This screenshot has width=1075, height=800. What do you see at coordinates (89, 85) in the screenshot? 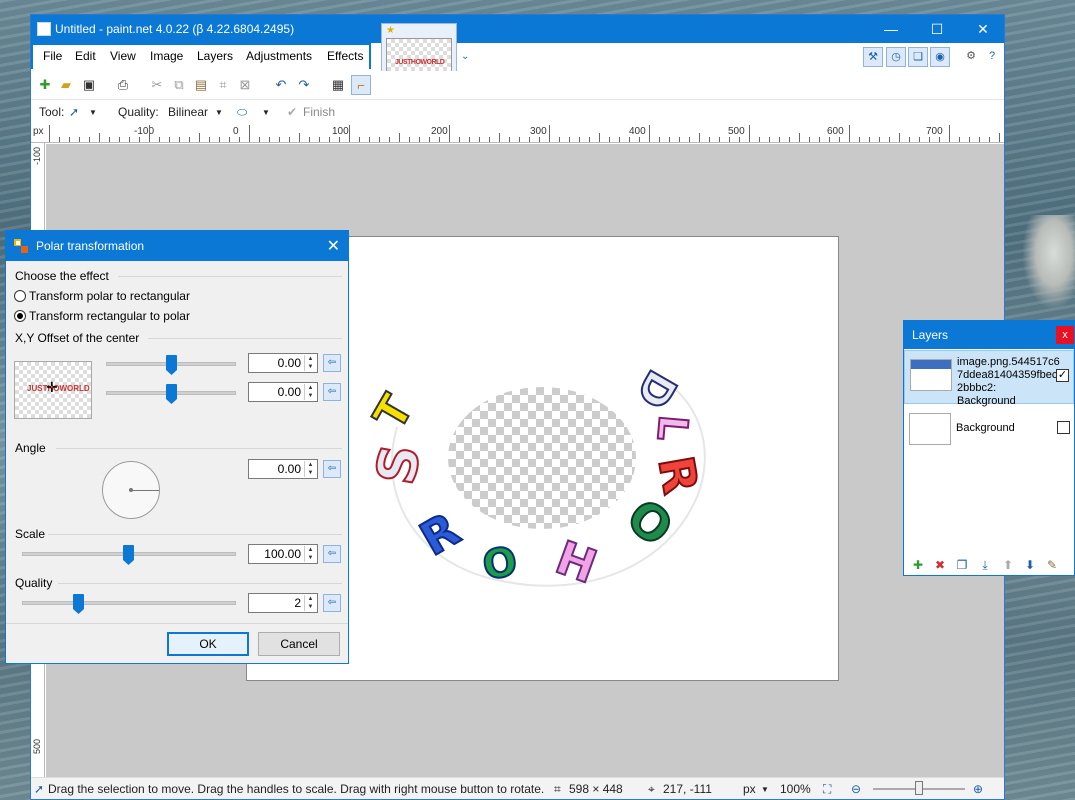
I see `save-icon: ▣` at bounding box center [89, 85].